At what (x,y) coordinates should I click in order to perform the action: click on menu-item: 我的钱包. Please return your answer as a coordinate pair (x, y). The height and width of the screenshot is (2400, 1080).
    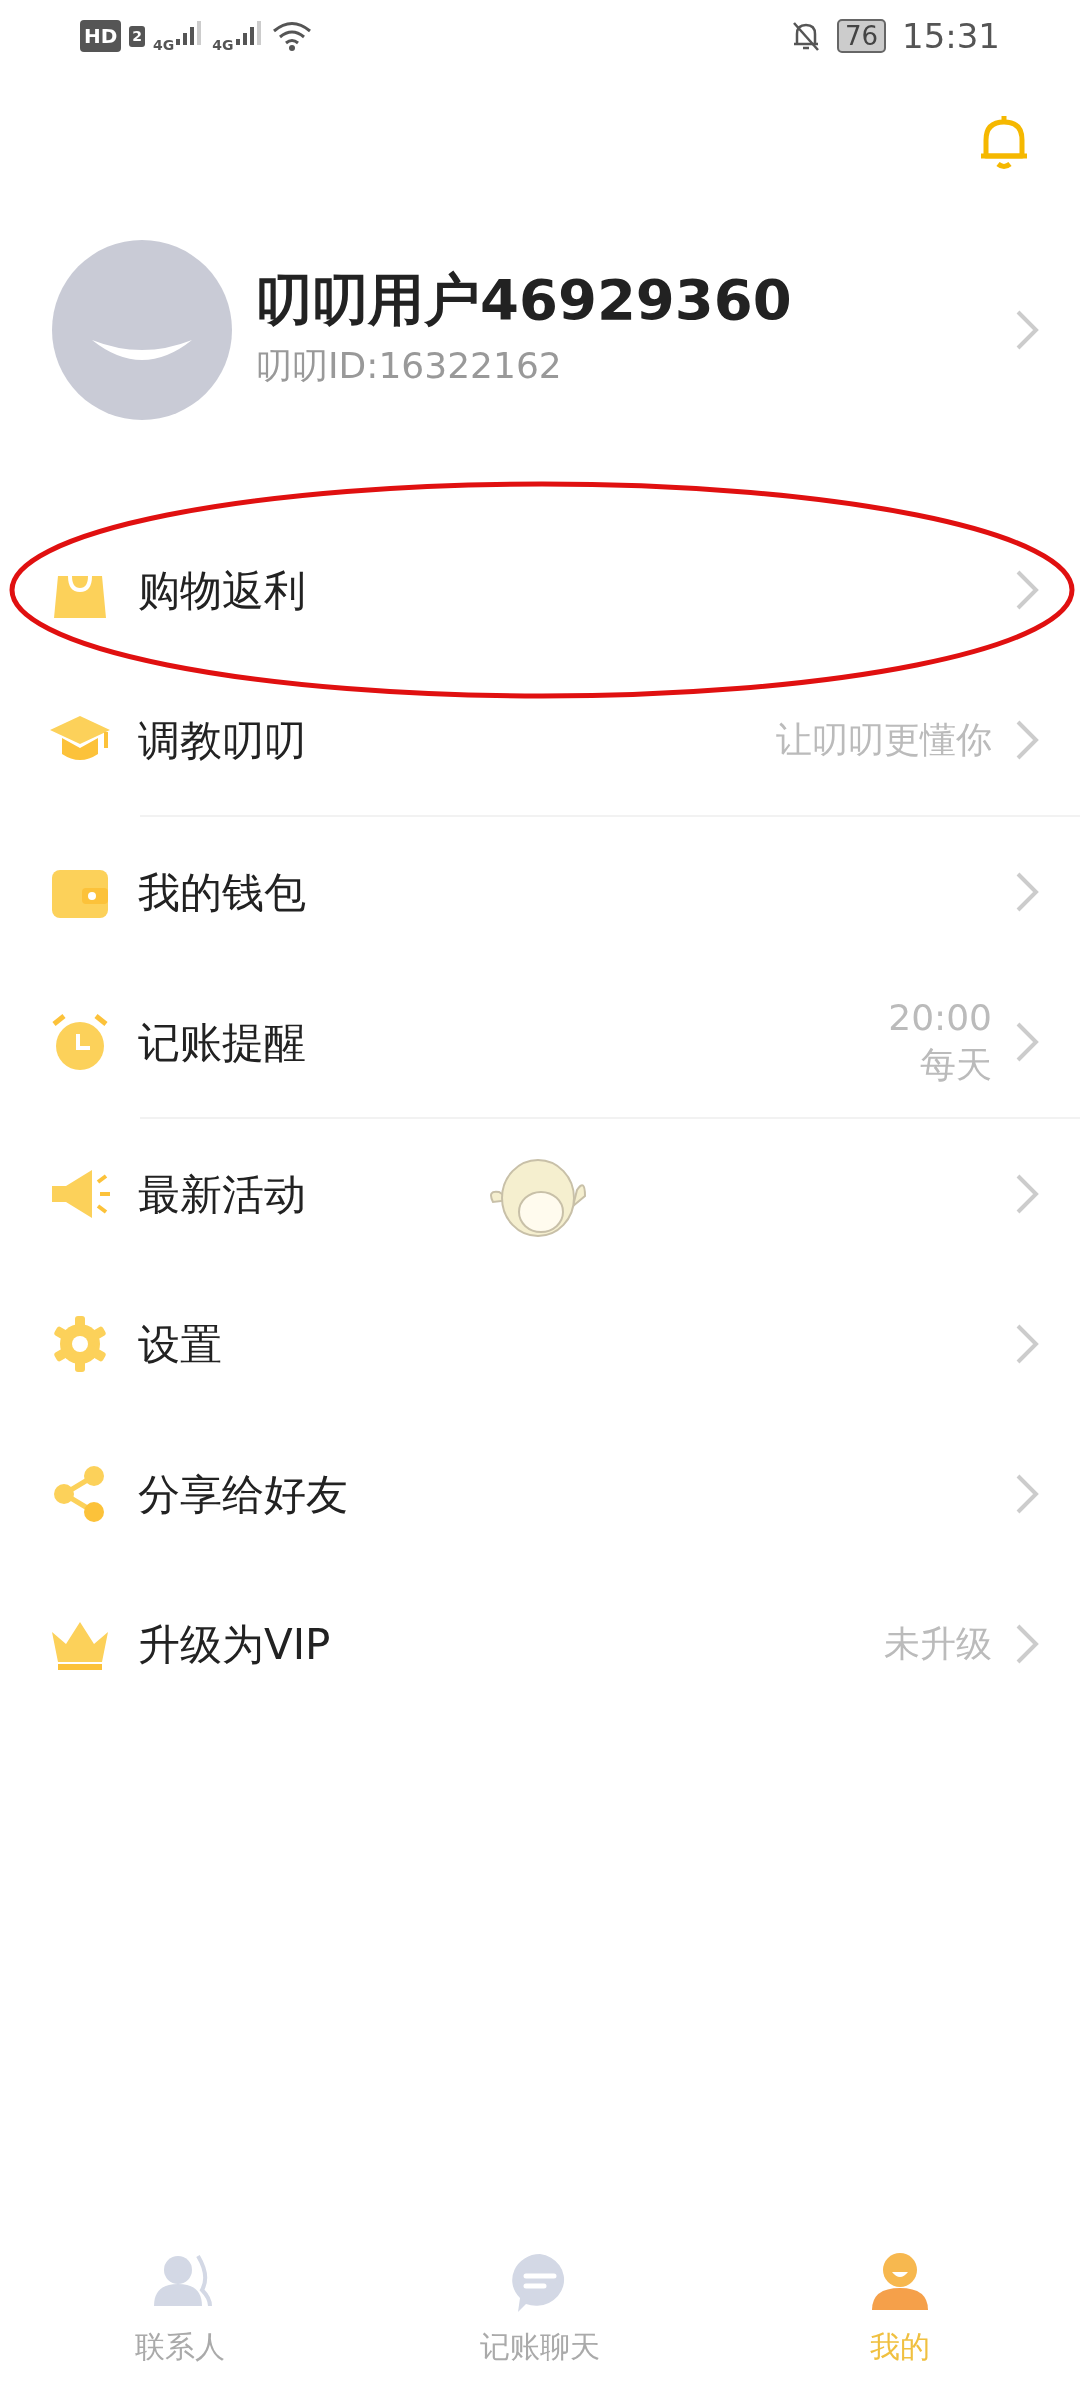
    Looking at the image, I should click on (540, 892).